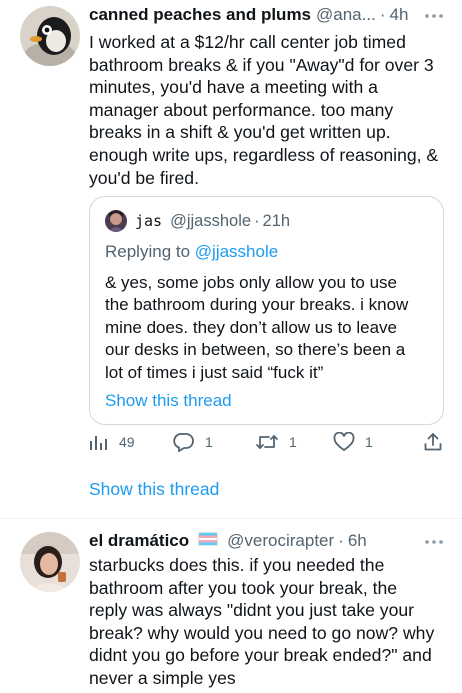 Image resolution: width=462 pixels, height=693 pixels. What do you see at coordinates (267, 442) in the screenshot?
I see `retweet-icon` at bounding box center [267, 442].